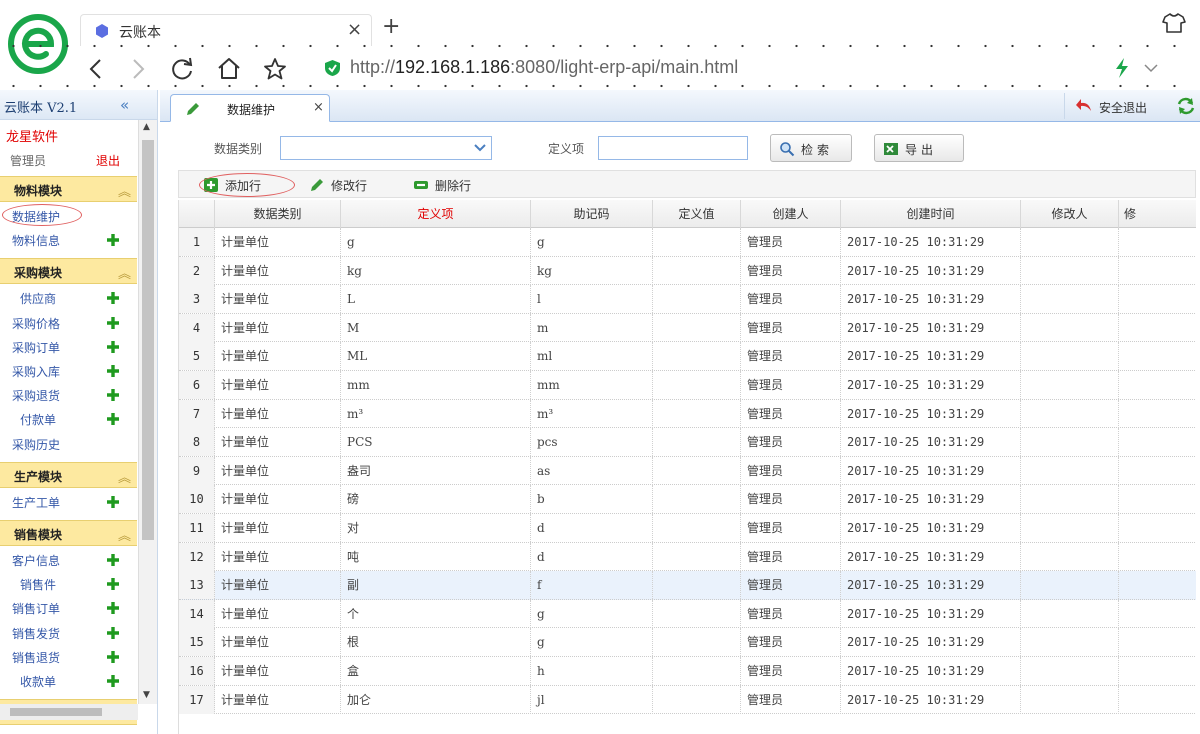 The height and width of the screenshot is (734, 1200). Describe the element at coordinates (137, 69) in the screenshot. I see `forward-arrow-icon` at that location.